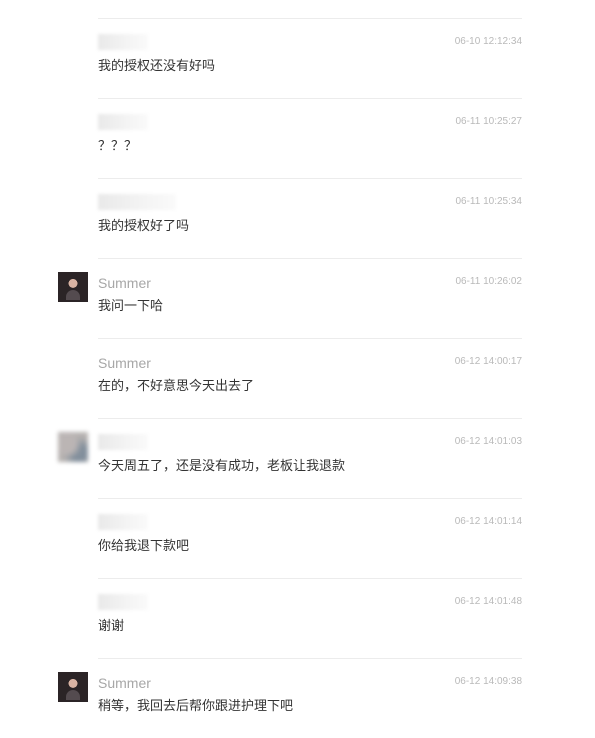 The image size is (595, 738). What do you see at coordinates (488, 201) in the screenshot?
I see `message-timestamp: 06-11 10:25:34` at bounding box center [488, 201].